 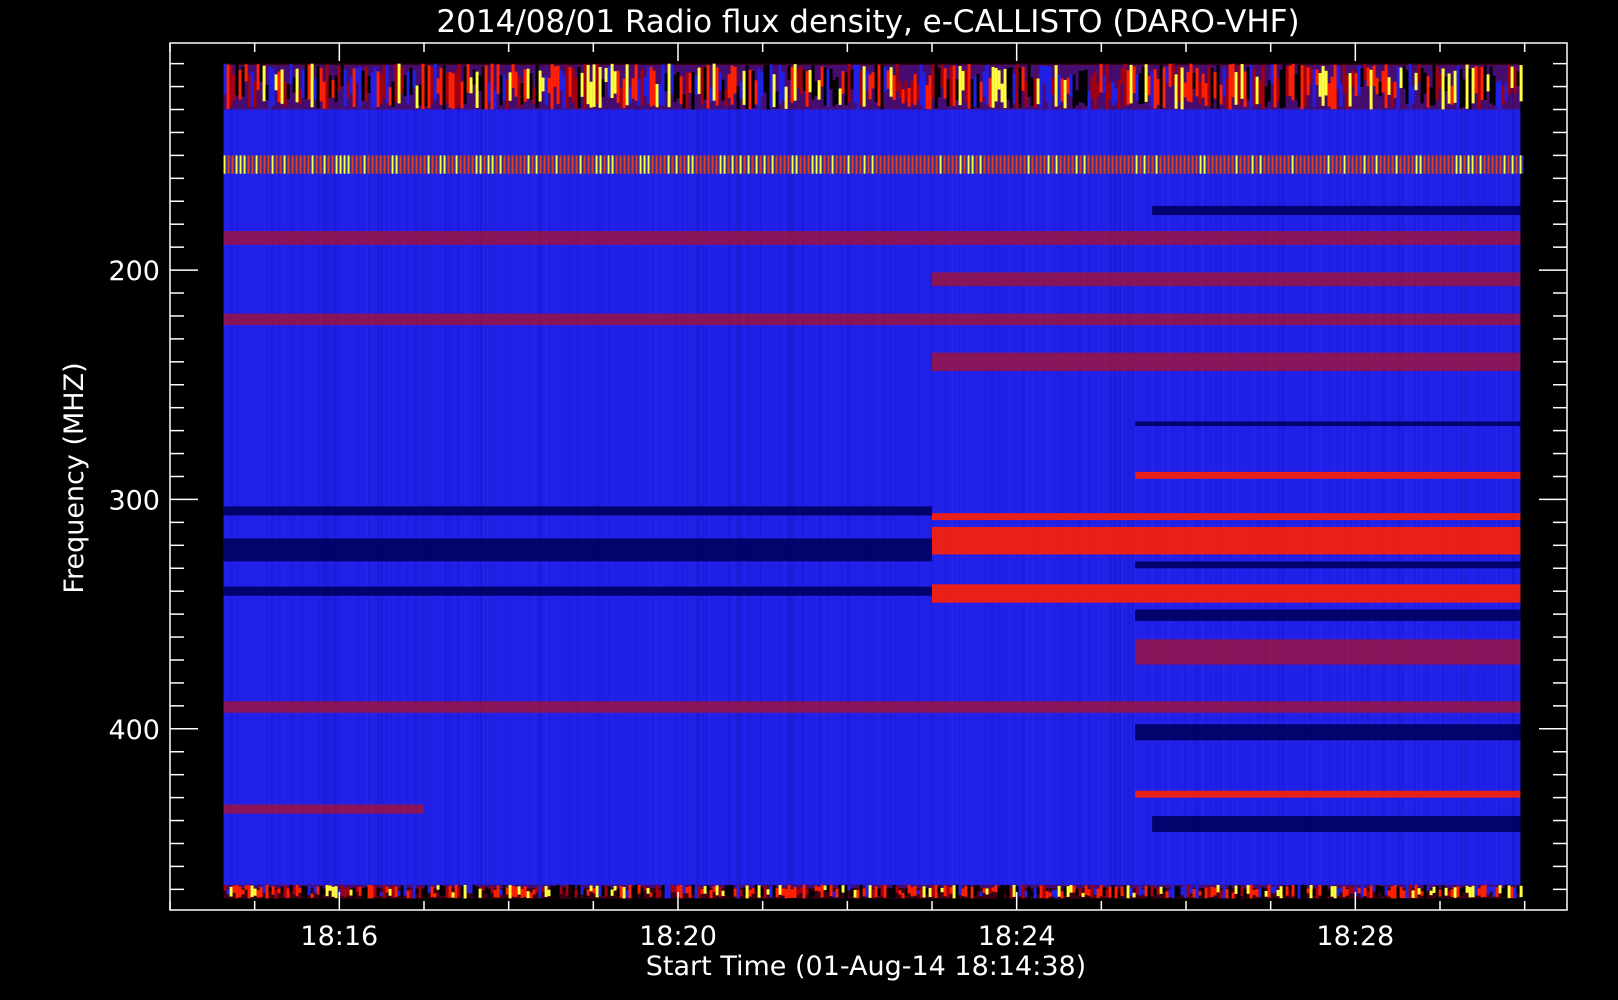 I want to click on y-axis-label: Frequency (MHZ), so click(x=74, y=477).